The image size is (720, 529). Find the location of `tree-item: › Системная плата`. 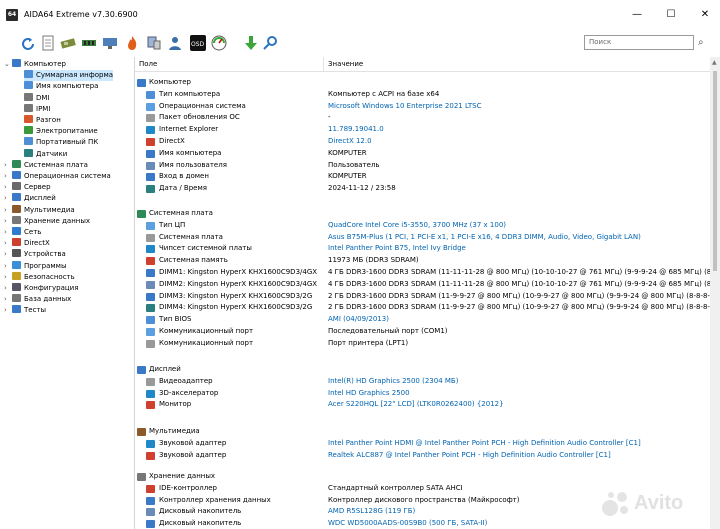

tree-item: › Системная плата is located at coordinates (46, 165).